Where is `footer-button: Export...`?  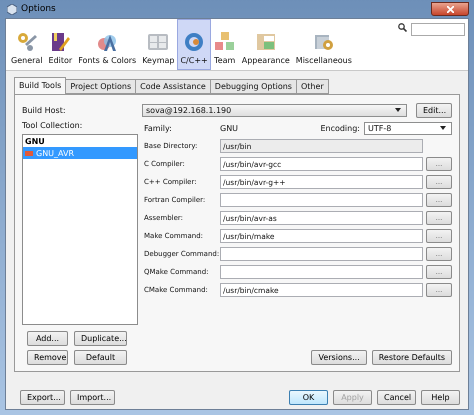 footer-button: Export... is located at coordinates (42, 397).